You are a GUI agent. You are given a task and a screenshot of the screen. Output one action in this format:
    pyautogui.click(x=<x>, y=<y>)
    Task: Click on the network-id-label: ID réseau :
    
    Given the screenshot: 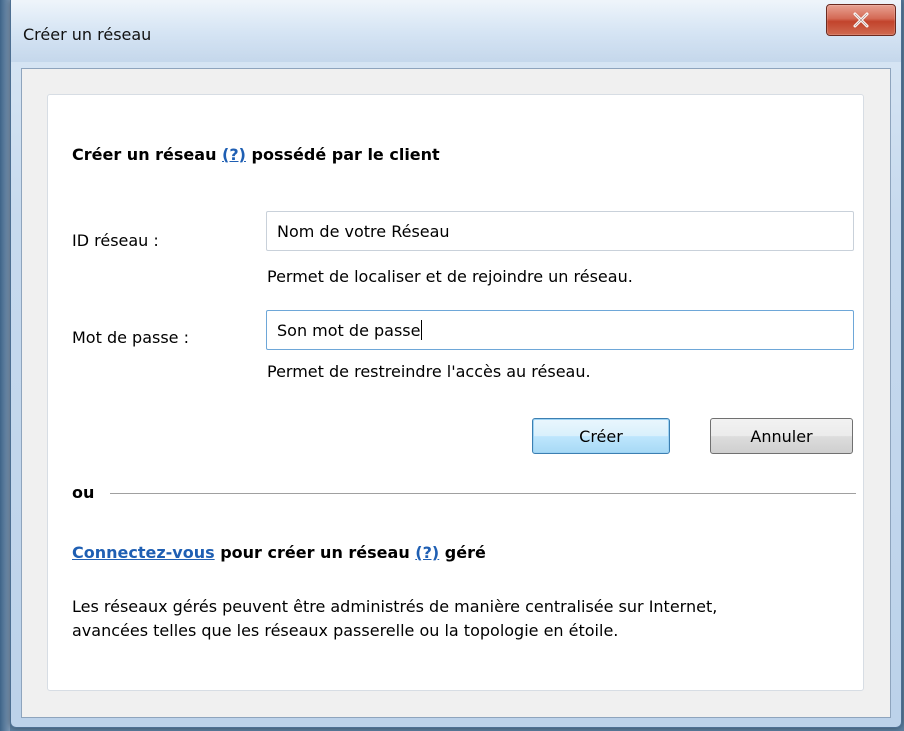 What is the action you would take?
    pyautogui.click(x=115, y=240)
    